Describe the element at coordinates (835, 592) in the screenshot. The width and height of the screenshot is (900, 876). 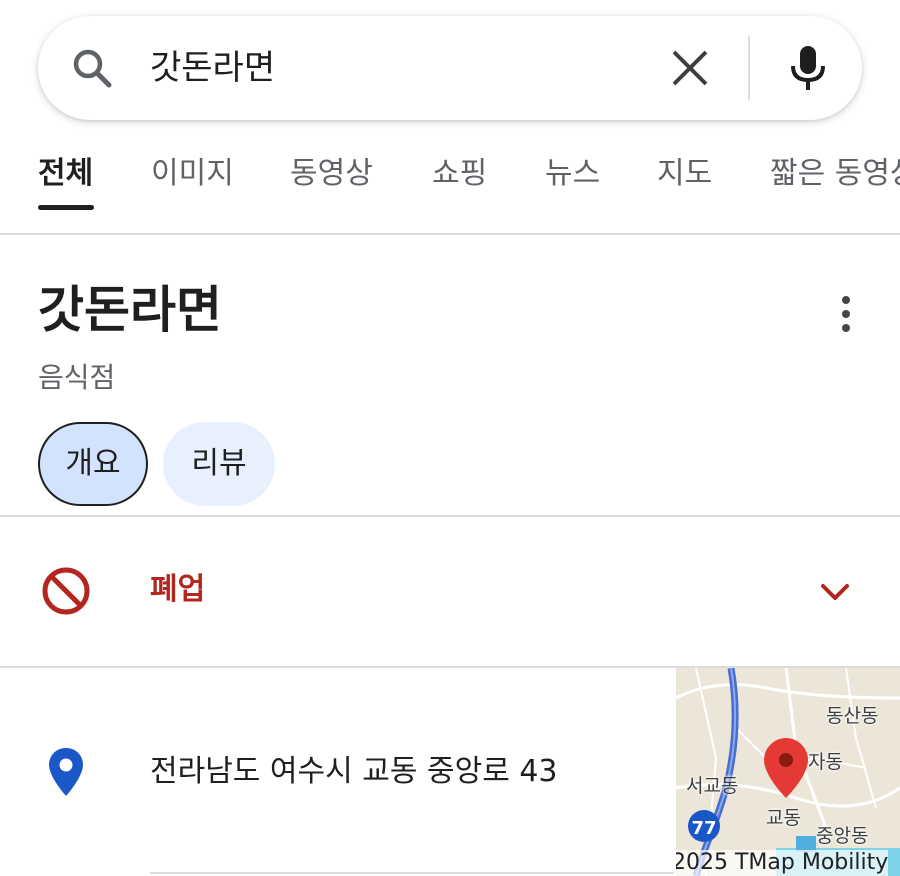
I see `chevron-down-icon` at that location.